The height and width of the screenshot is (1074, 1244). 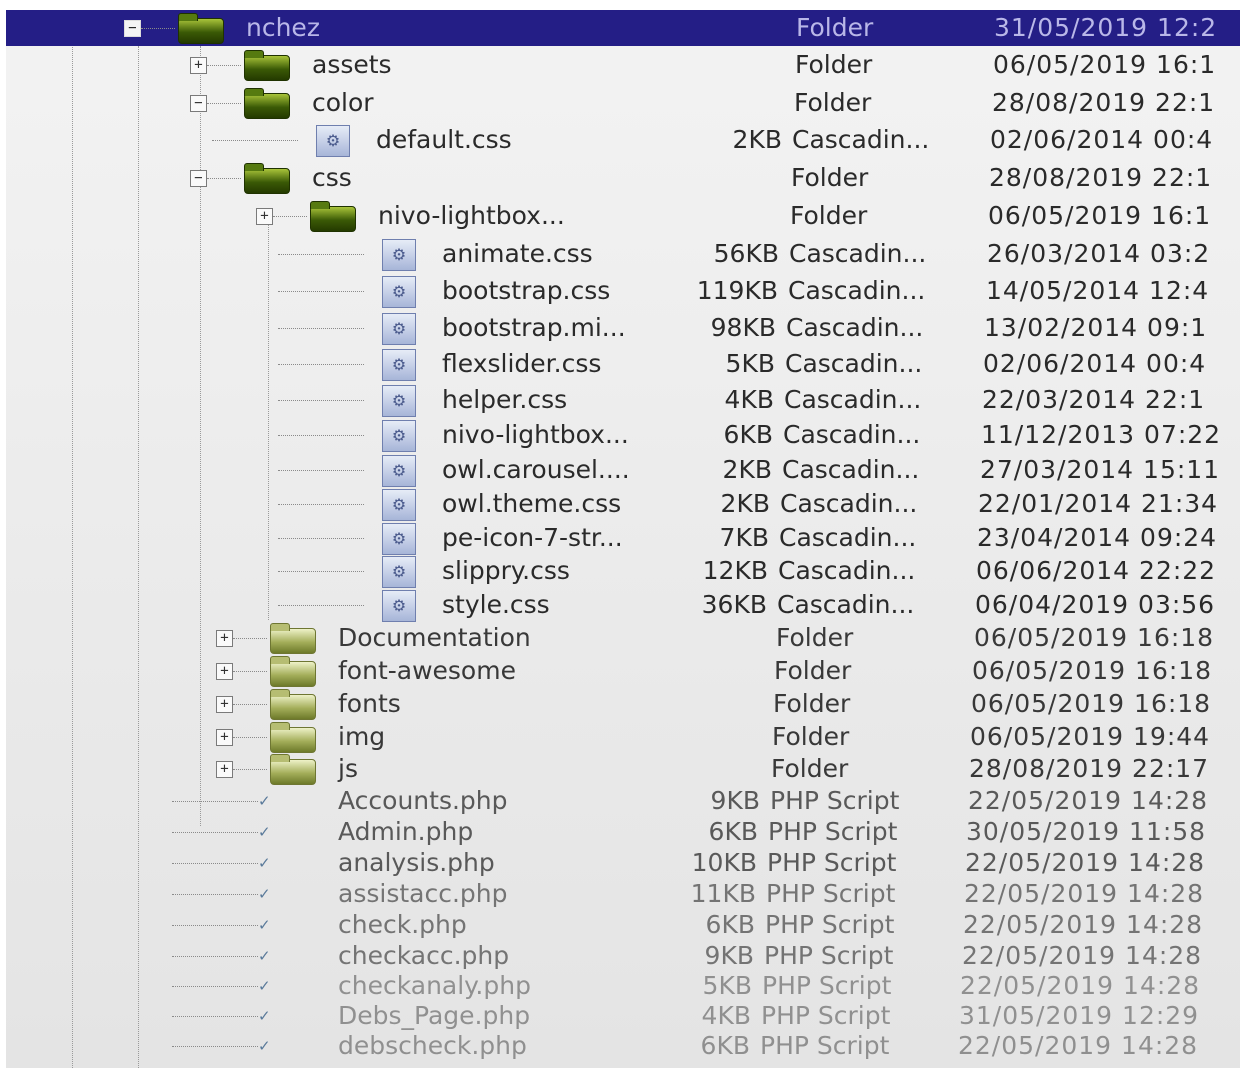 What do you see at coordinates (362, 736) in the screenshot?
I see `file-name: img` at bounding box center [362, 736].